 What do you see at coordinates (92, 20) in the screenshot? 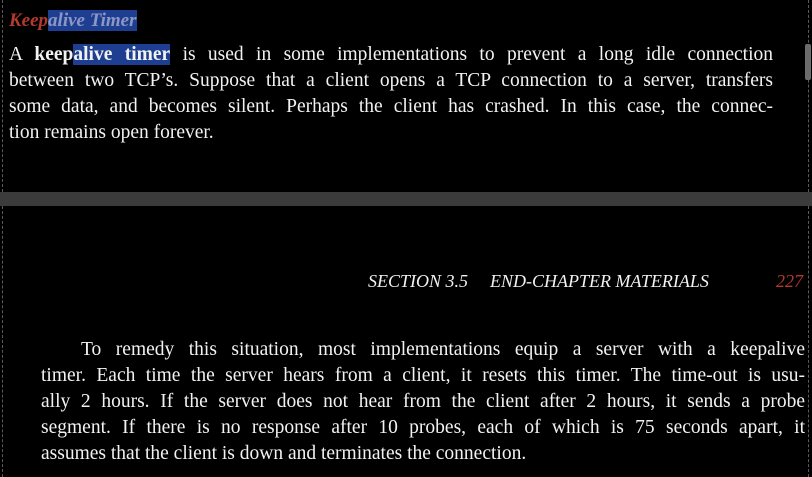
I see `search-highlight: alive Timer` at bounding box center [92, 20].